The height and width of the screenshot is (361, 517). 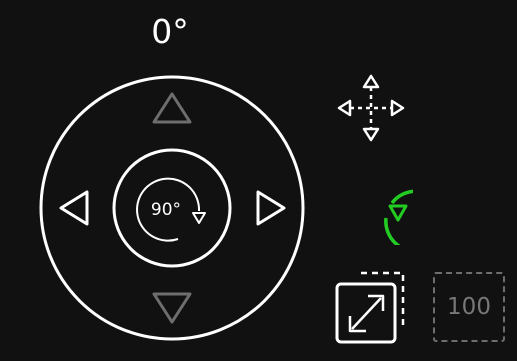 I want to click on arrow-up-button, so click(x=172, y=108).